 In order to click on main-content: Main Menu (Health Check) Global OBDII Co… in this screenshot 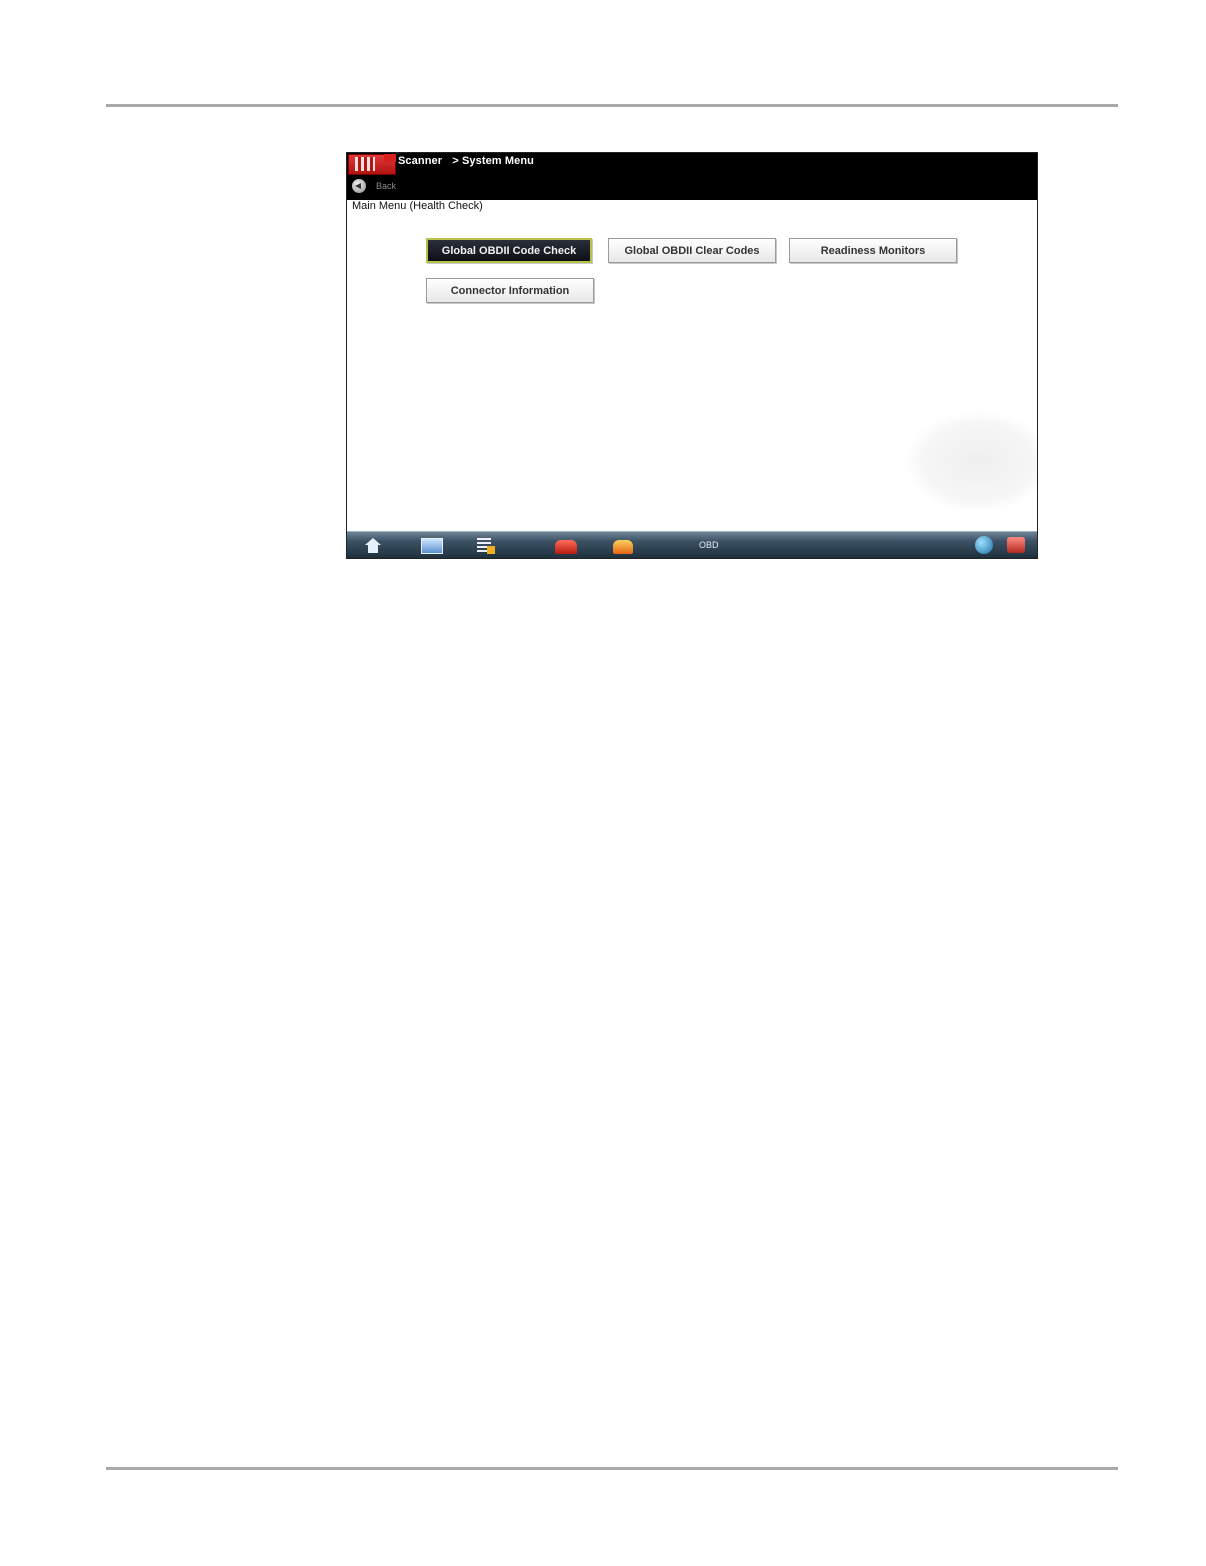, I will do `click(692, 365)`.